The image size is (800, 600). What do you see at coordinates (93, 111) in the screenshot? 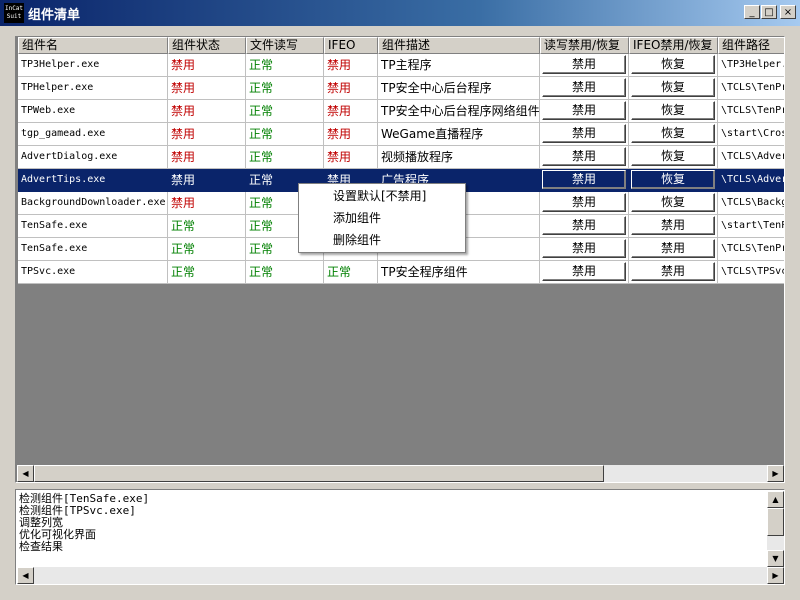
I see `component-name: TPWeb.exe` at bounding box center [93, 111].